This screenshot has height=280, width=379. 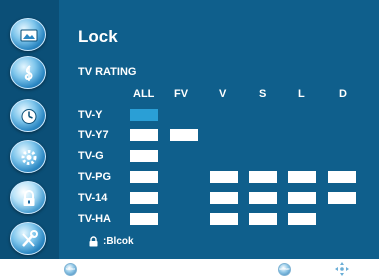 I want to click on rating-cell-tv-pg-d, so click(x=342, y=177).